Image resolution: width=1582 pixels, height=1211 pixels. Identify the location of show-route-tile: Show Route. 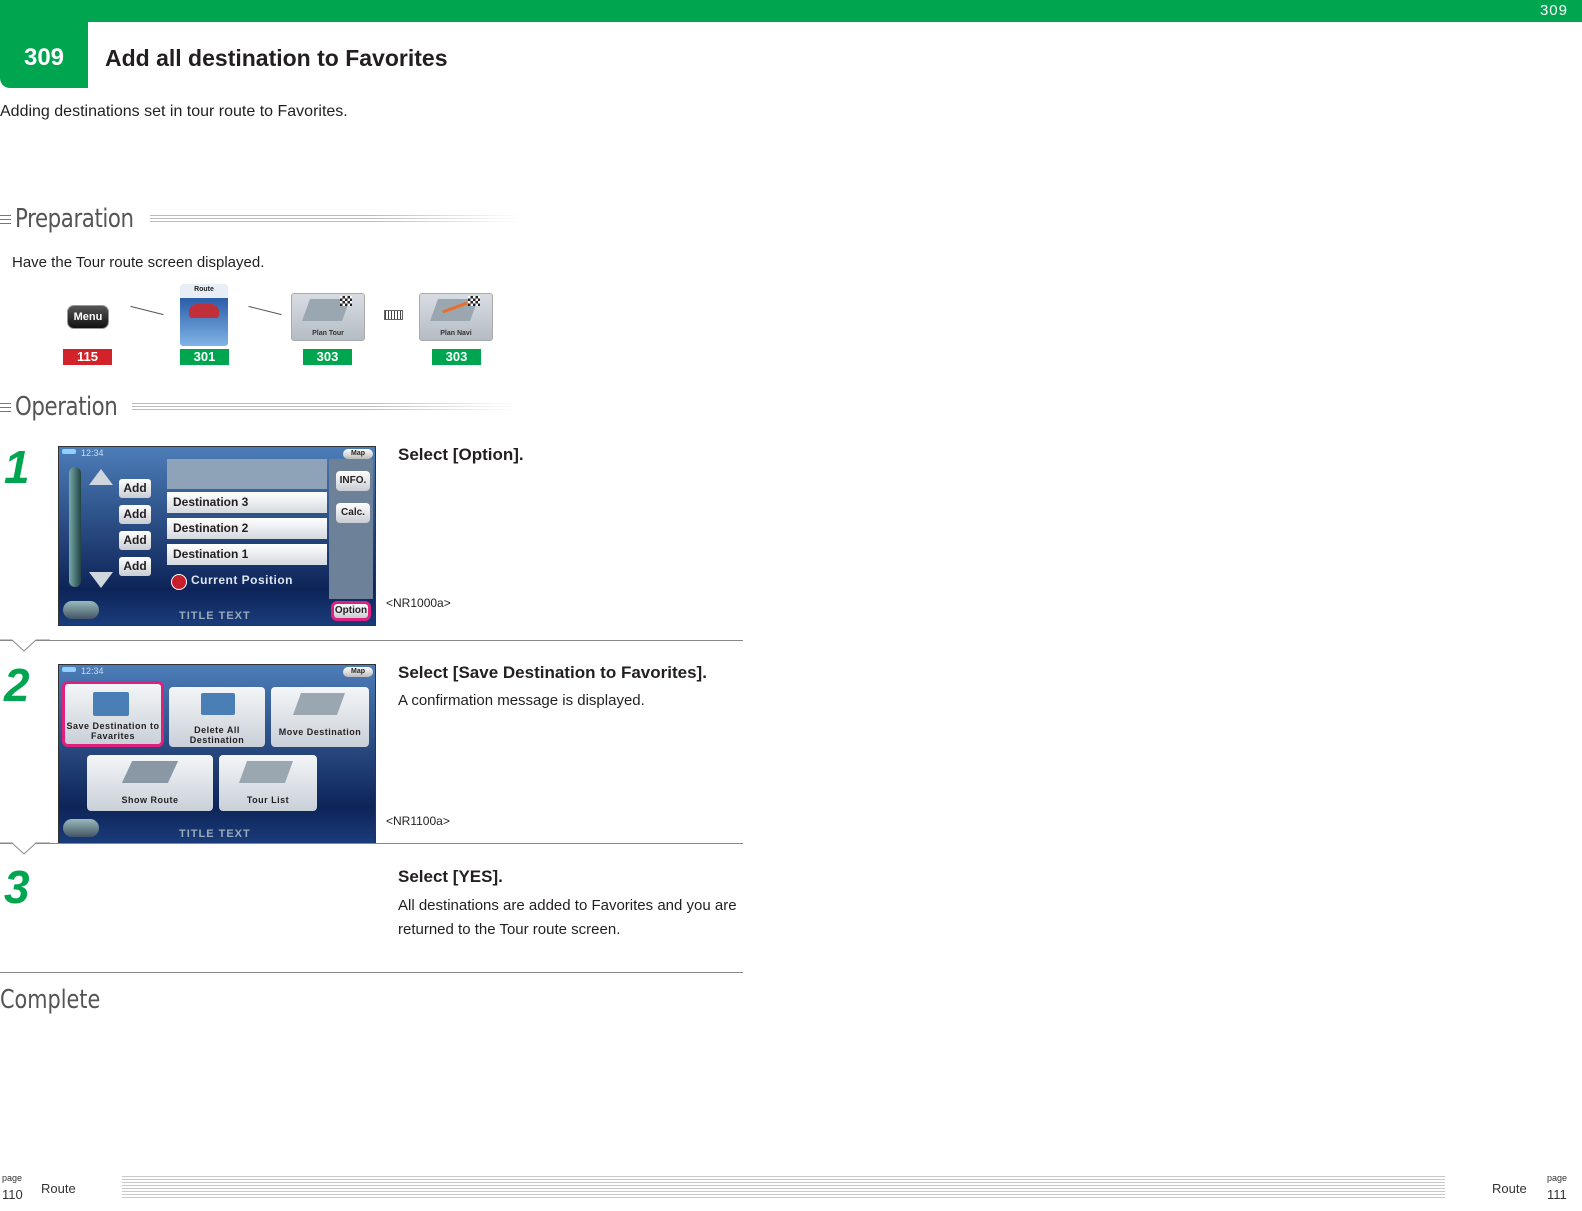
(150, 783).